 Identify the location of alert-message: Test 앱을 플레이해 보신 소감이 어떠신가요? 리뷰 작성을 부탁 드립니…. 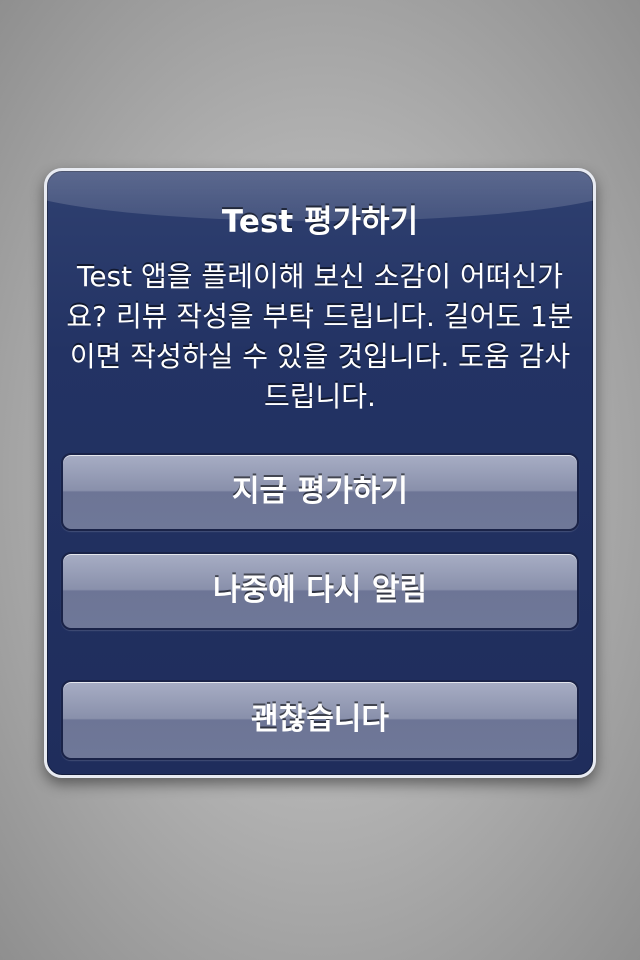
(320, 336).